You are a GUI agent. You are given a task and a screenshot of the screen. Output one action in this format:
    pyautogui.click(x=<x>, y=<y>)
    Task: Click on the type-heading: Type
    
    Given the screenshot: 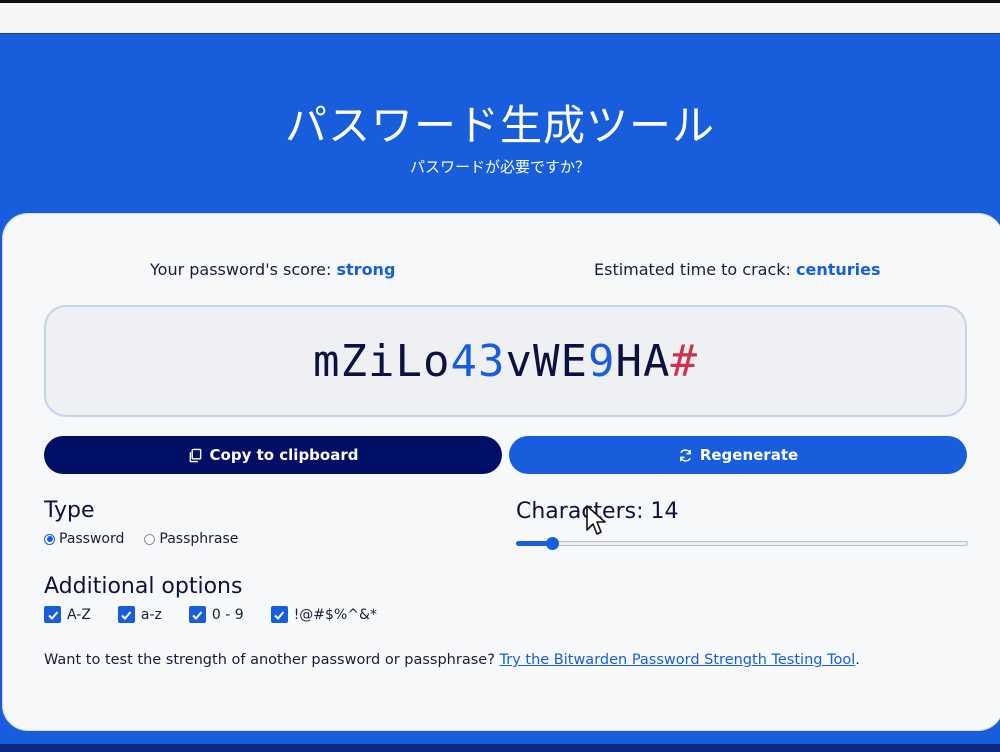 What is the action you would take?
    pyautogui.click(x=69, y=510)
    